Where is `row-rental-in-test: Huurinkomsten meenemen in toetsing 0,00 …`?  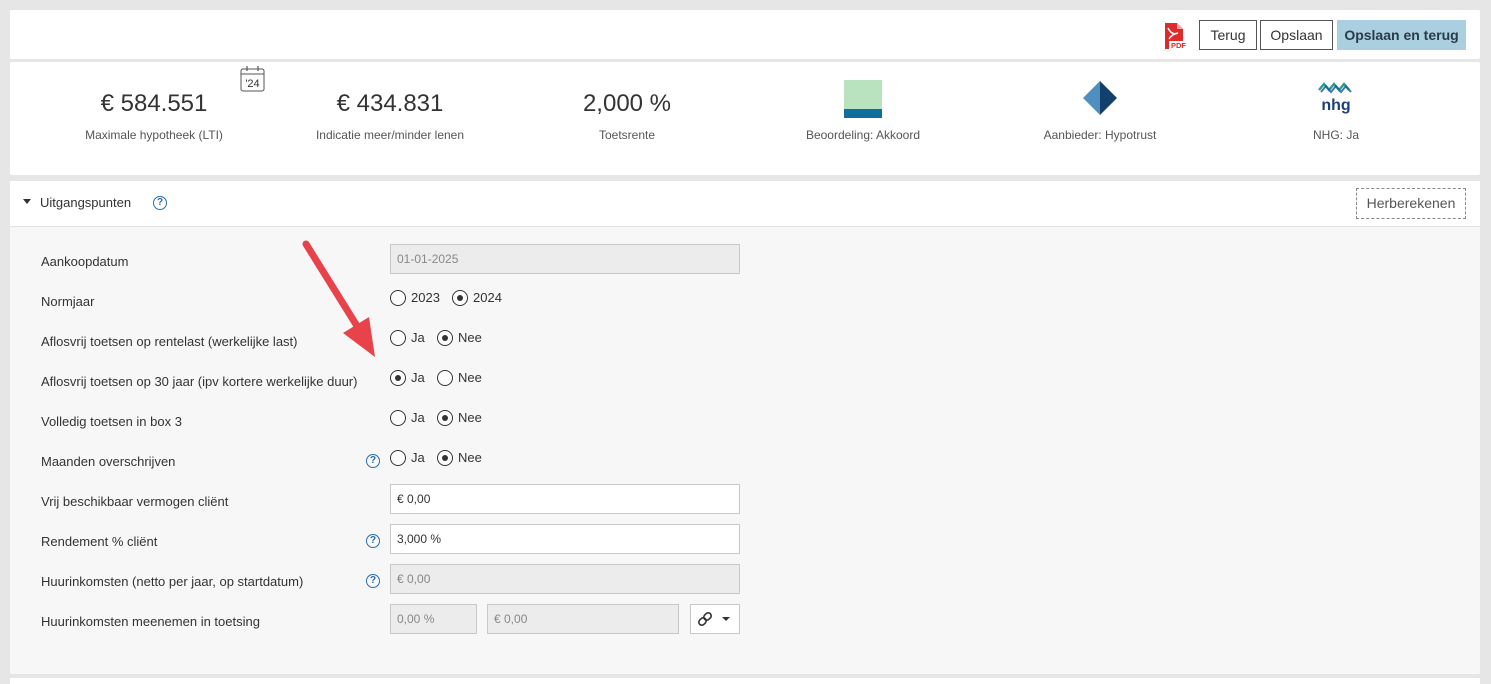
row-rental-in-test: Huurinkomsten meenemen in toetsing 0,00 … is located at coordinates (745, 622).